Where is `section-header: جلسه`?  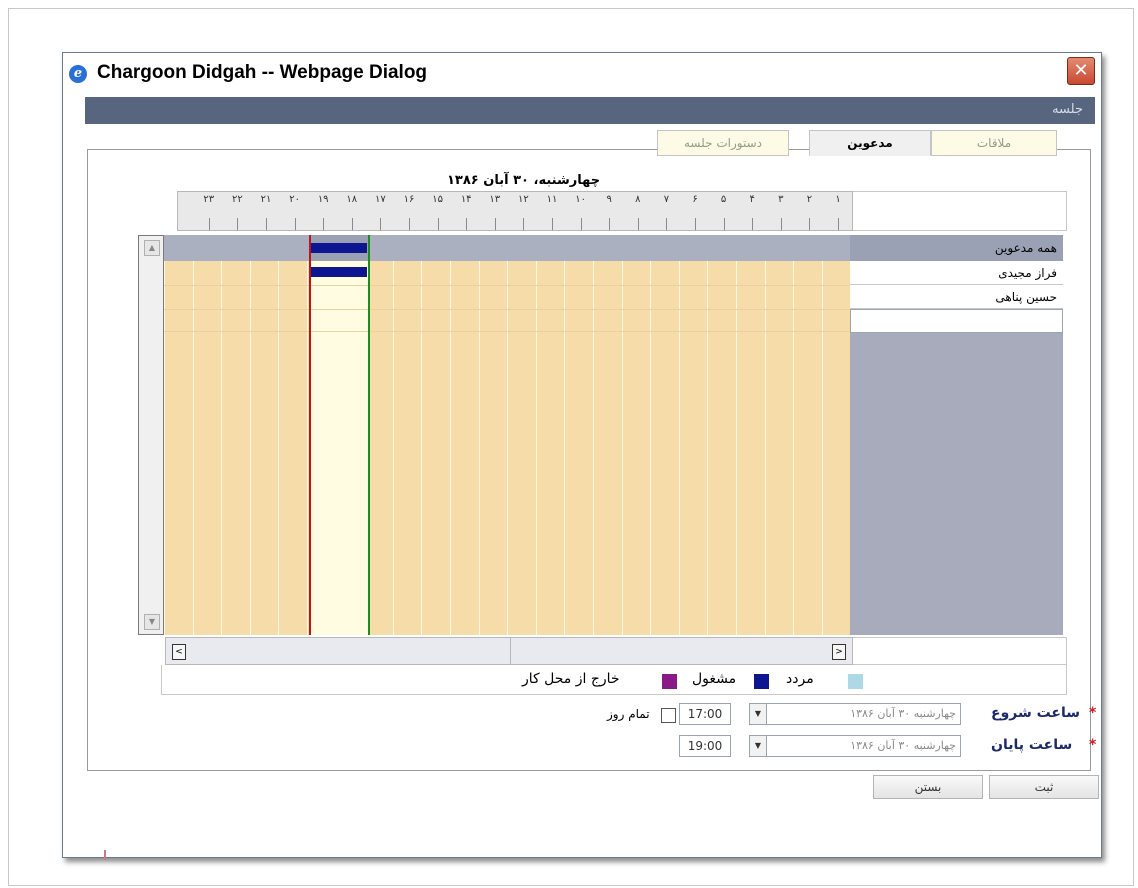
section-header: جلسه is located at coordinates (590, 110).